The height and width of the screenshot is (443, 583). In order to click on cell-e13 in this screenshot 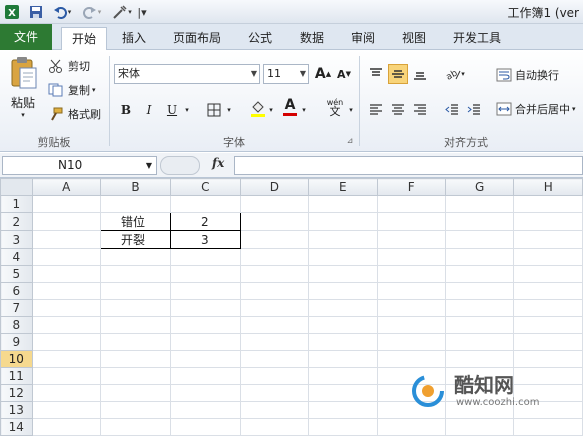, I will do `click(343, 410)`.